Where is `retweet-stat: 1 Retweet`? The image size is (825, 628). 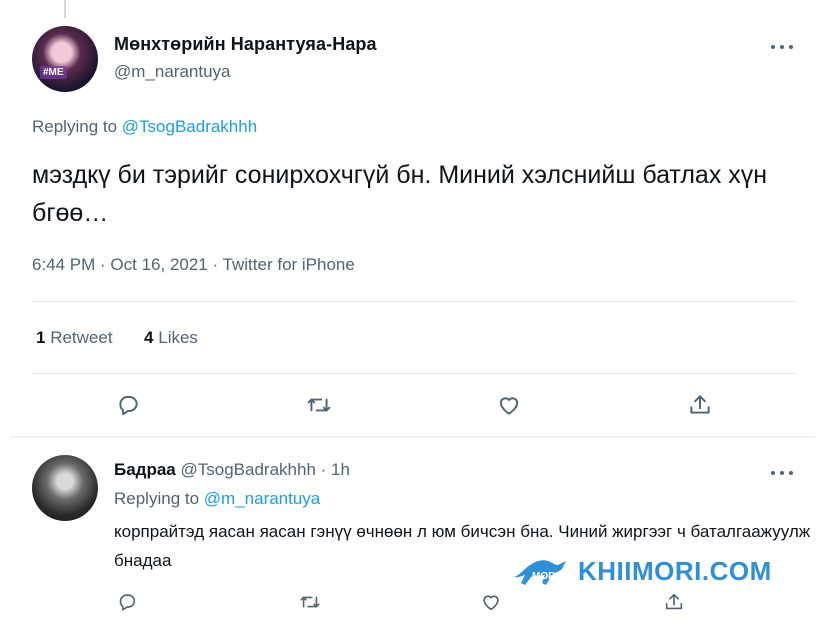
retweet-stat: 1 Retweet is located at coordinates (74, 337).